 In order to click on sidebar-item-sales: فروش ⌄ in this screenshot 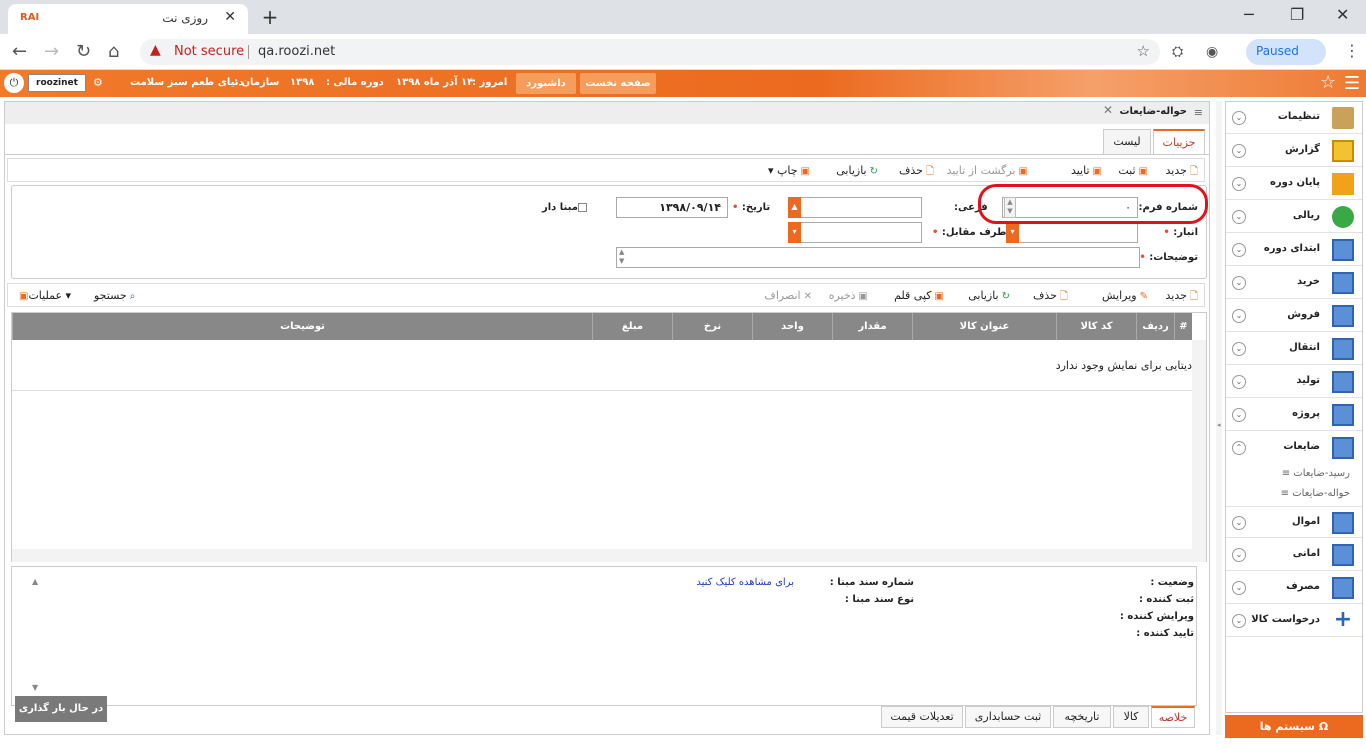, I will do `click(1294, 316)`.